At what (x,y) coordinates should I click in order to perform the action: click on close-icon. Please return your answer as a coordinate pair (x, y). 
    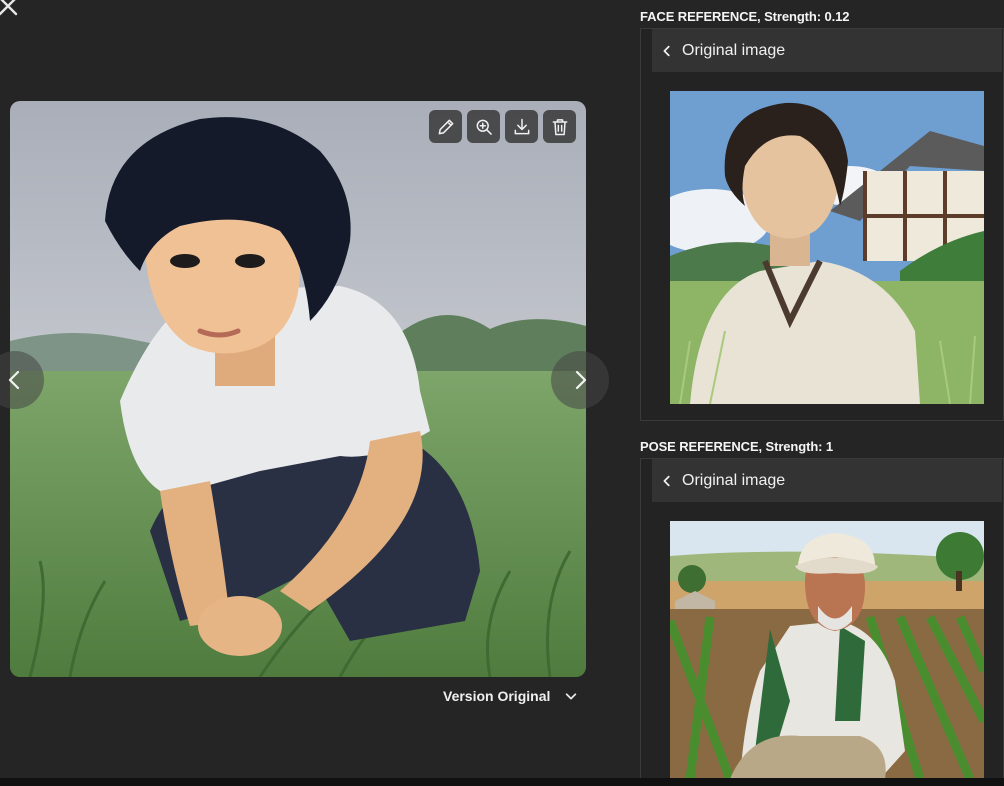
    Looking at the image, I should click on (9, 8).